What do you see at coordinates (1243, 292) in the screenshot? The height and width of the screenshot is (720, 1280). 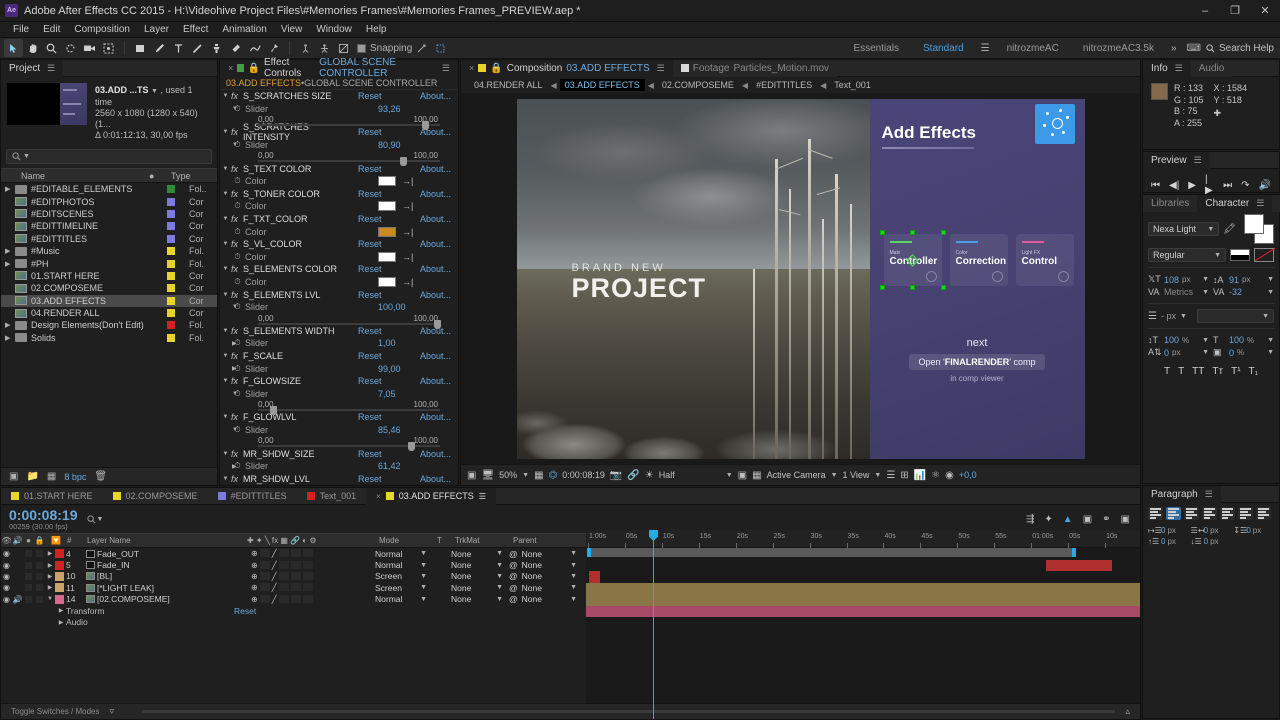 I see `tracking-field: VA -32 ▼` at bounding box center [1243, 292].